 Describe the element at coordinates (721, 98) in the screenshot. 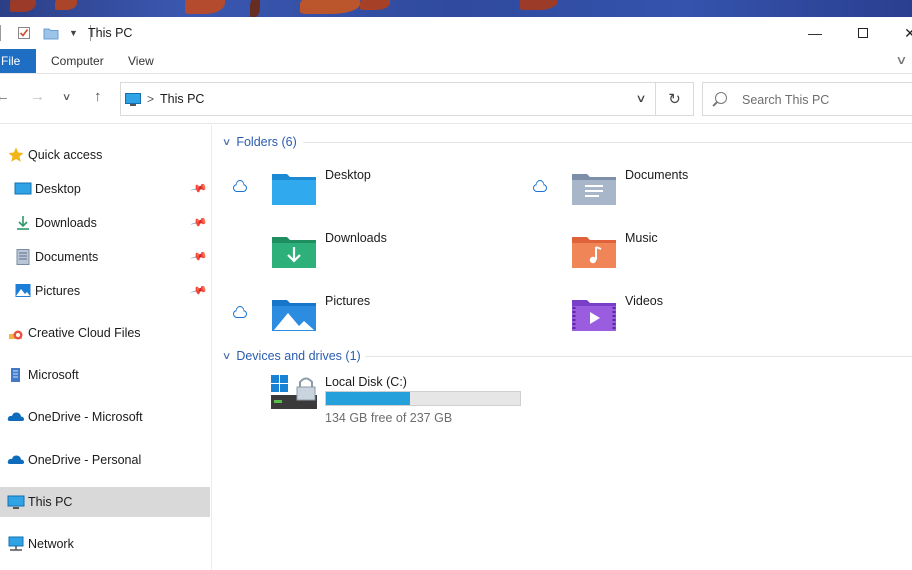

I see `search-icon` at that location.